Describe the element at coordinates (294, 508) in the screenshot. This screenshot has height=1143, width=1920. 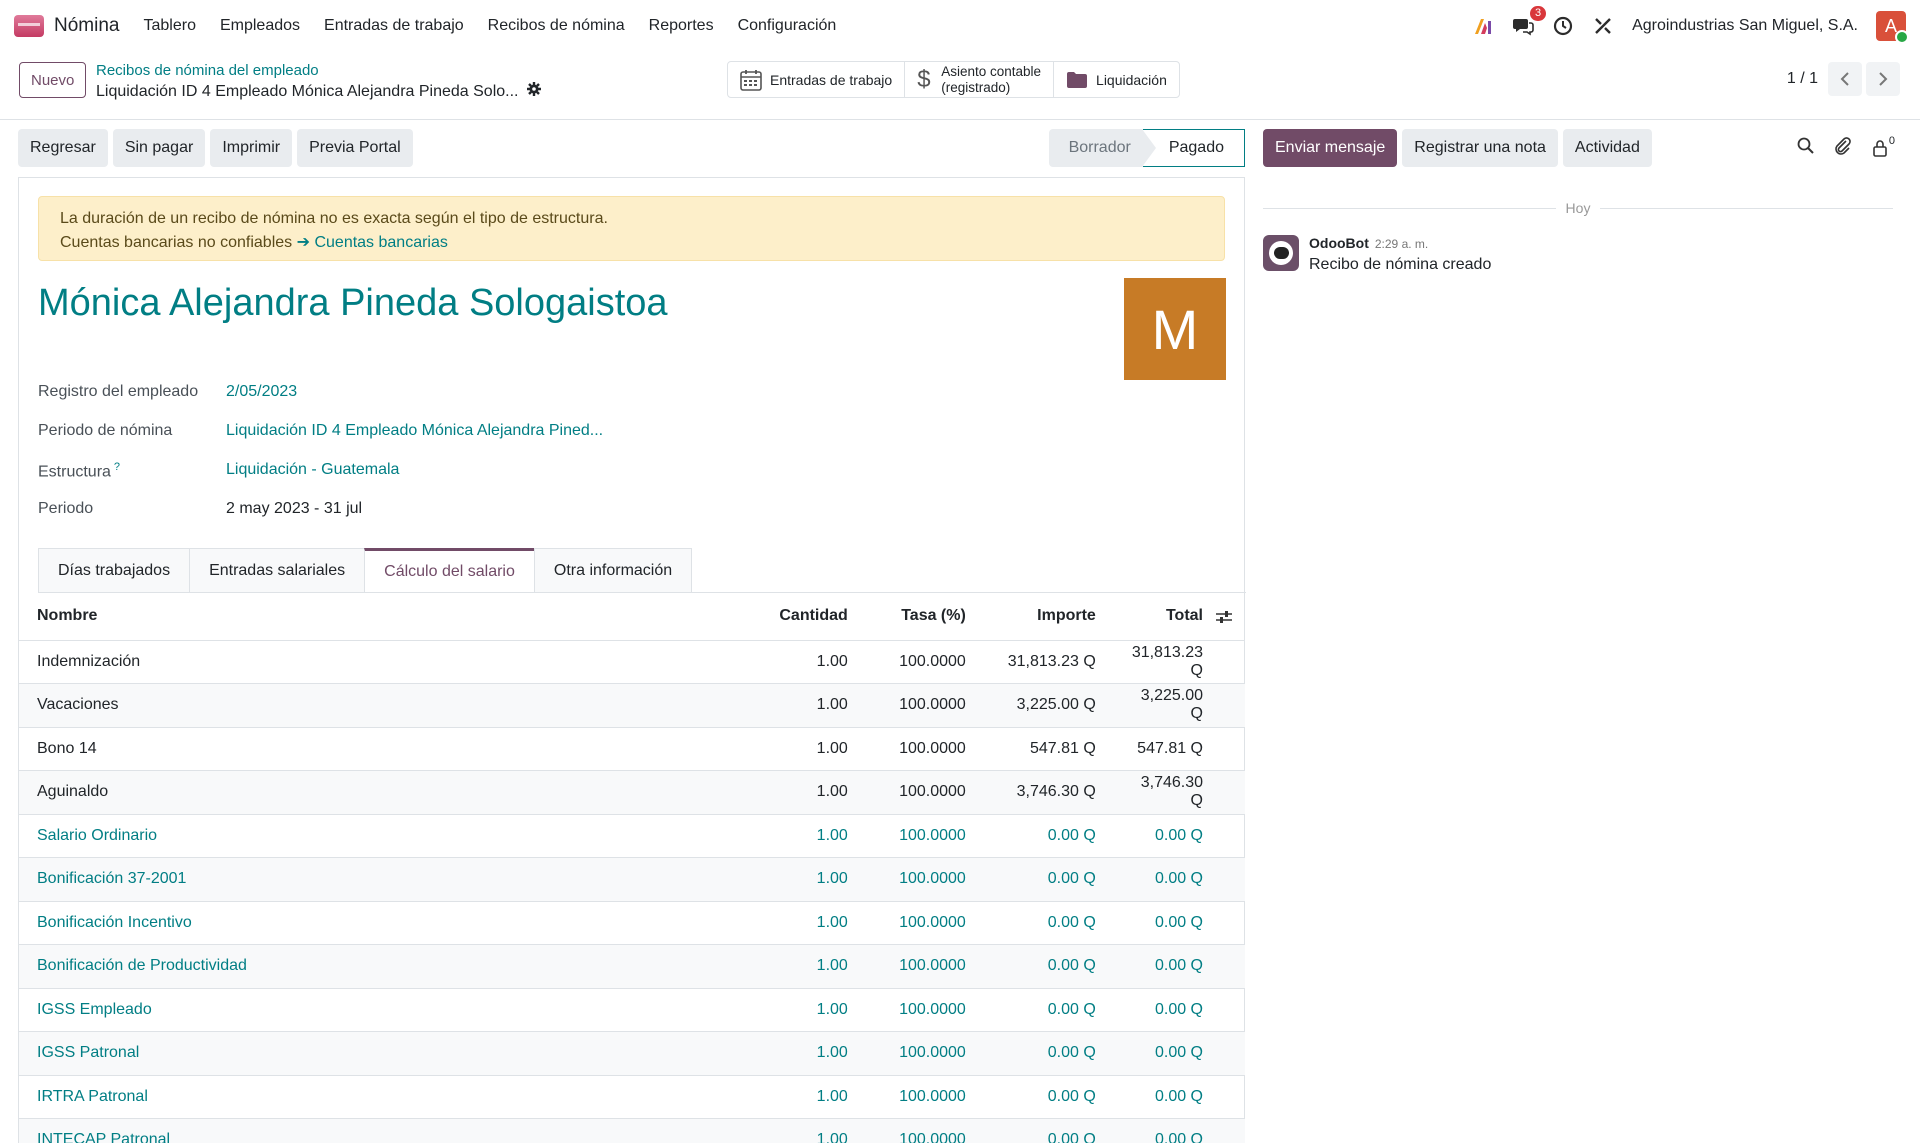
I see `period-dates-value: 2 may 2023 - 31 jul` at that location.